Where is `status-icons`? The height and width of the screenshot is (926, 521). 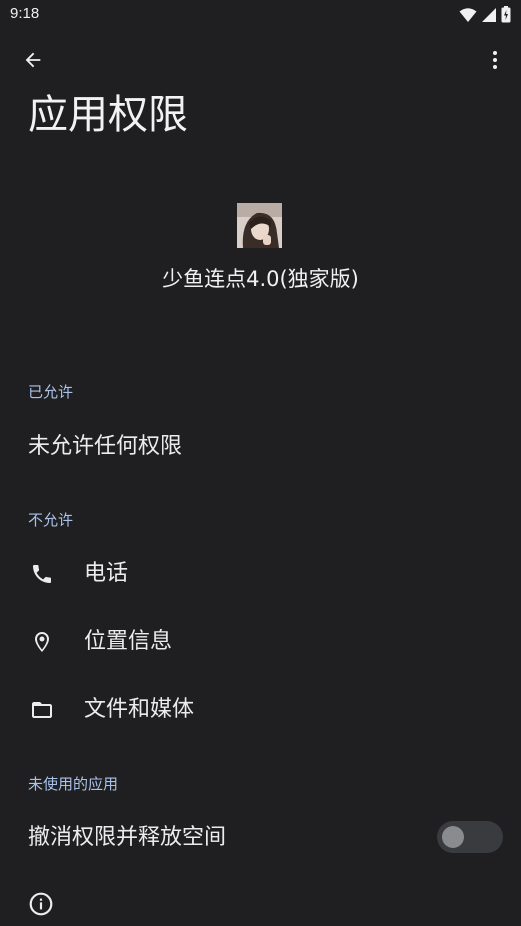
status-icons is located at coordinates (485, 14).